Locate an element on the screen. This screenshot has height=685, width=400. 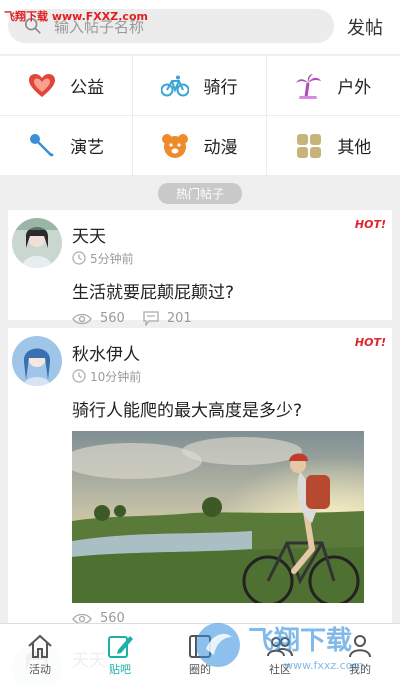
home-icon is located at coordinates (40, 646).